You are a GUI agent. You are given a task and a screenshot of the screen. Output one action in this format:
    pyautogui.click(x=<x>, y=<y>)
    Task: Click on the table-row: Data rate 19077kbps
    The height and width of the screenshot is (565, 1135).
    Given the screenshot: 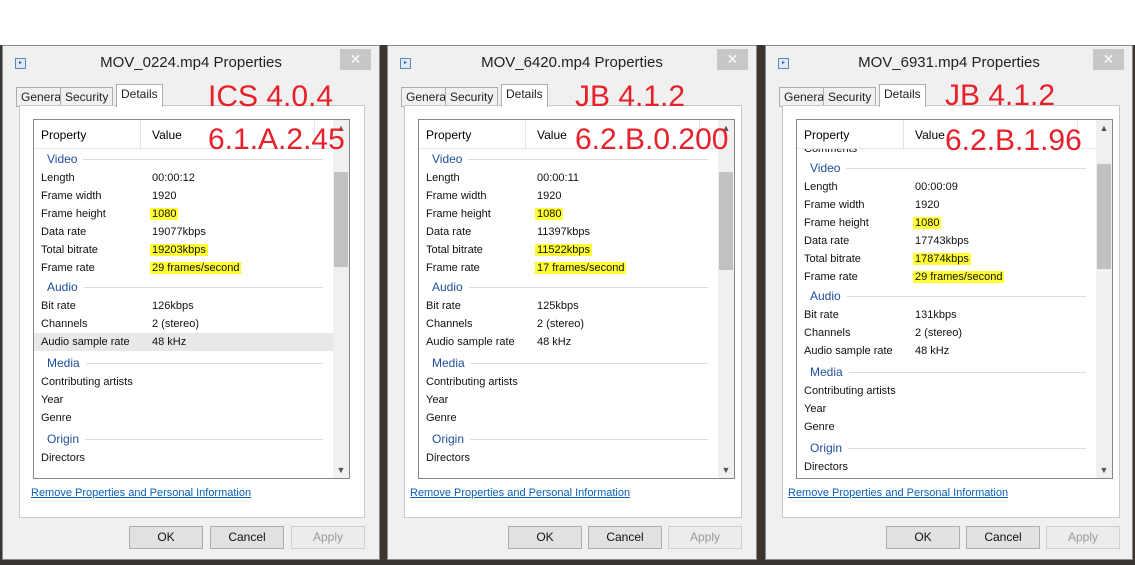 What is the action you would take?
    pyautogui.click(x=183, y=232)
    